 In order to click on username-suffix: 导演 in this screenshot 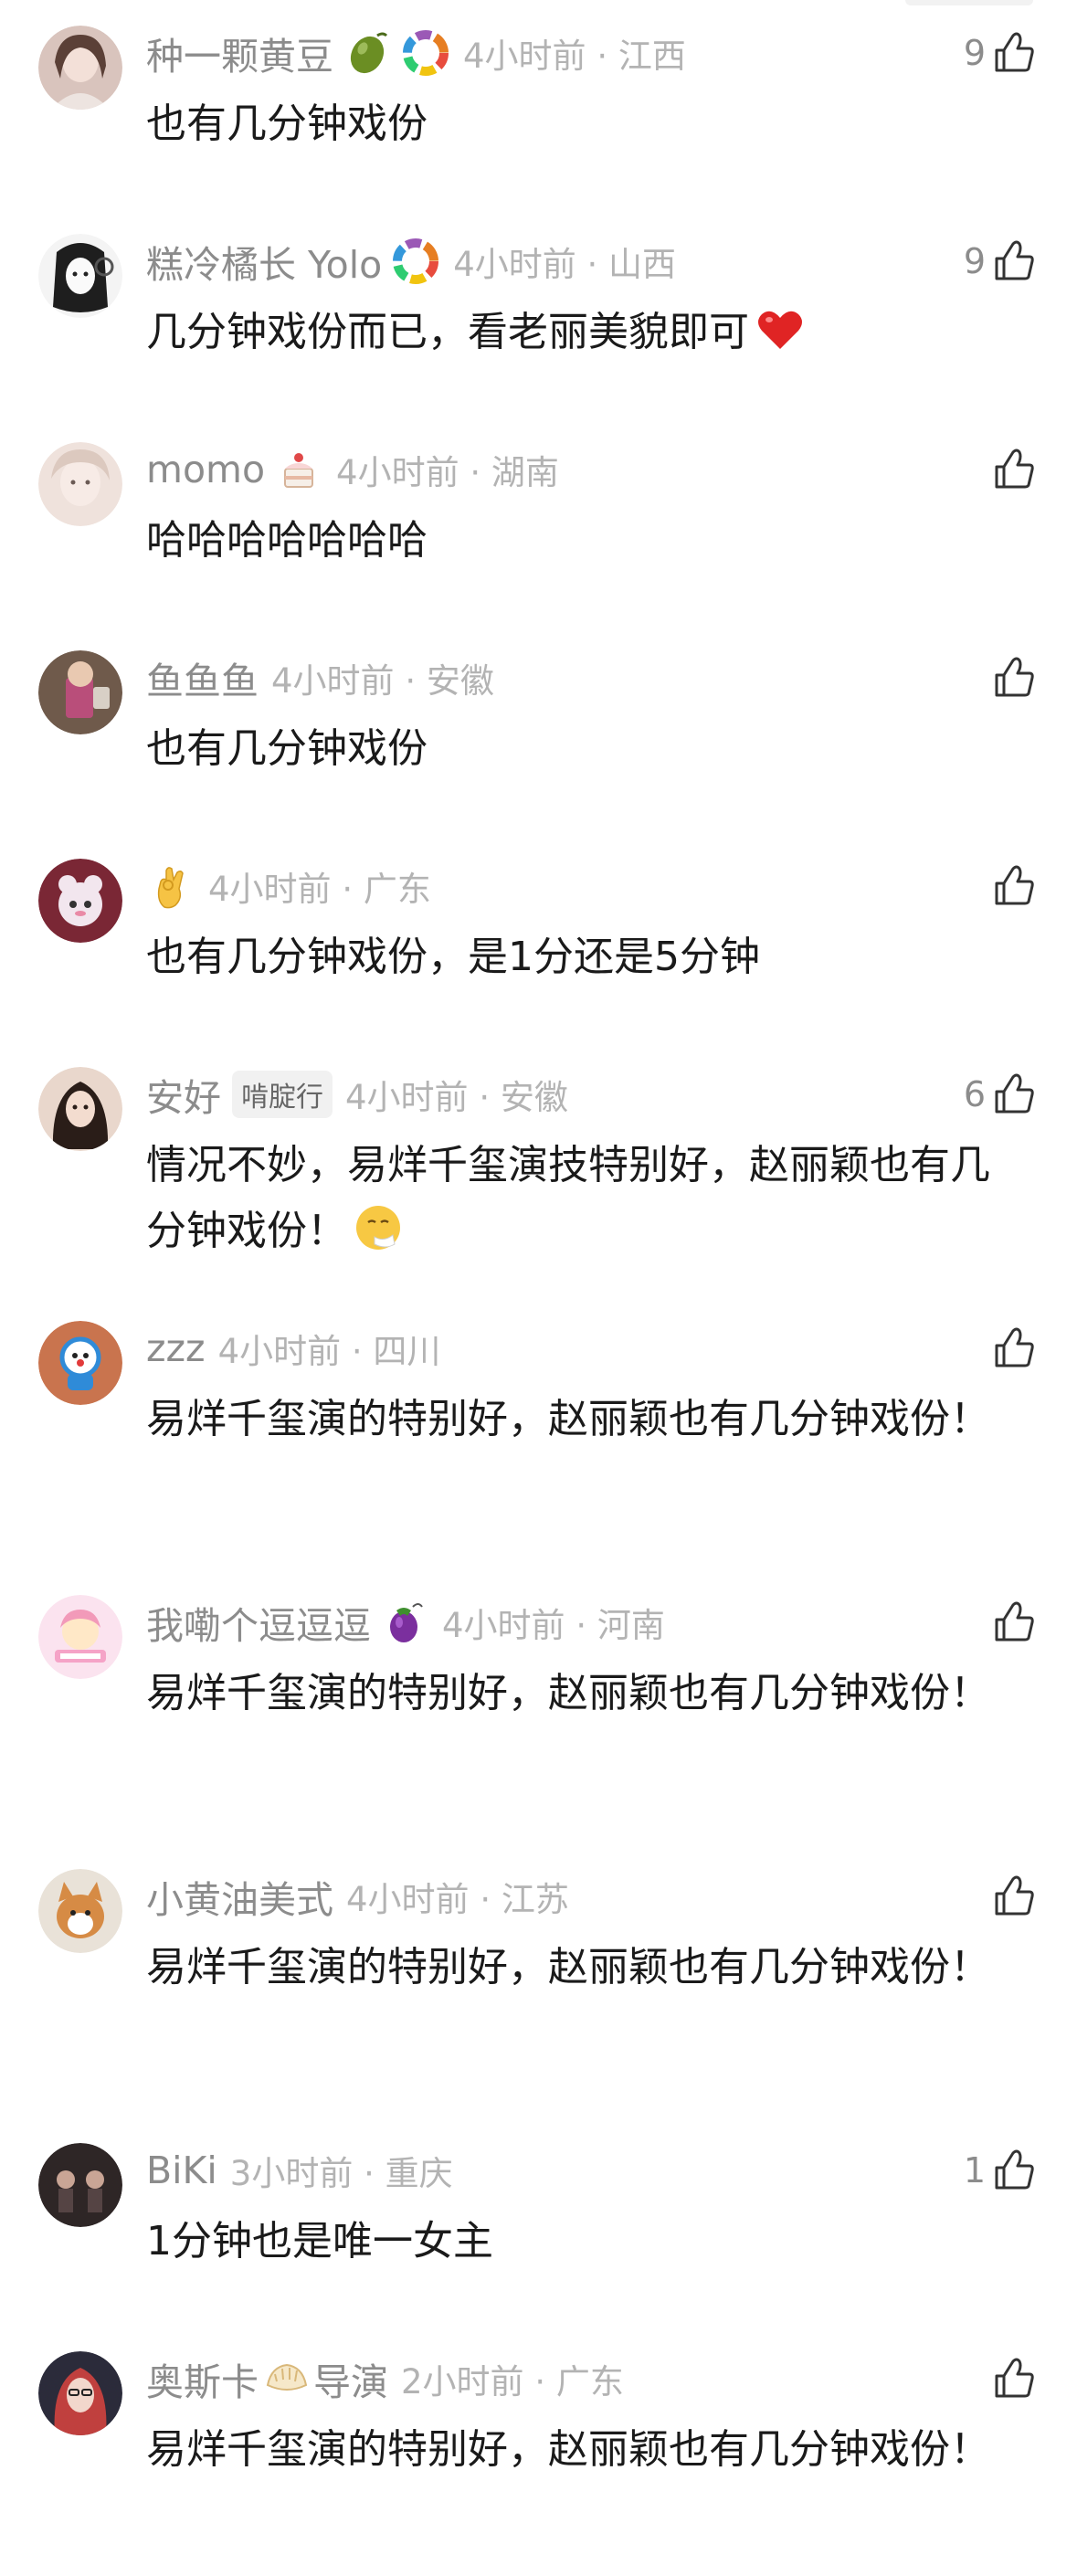, I will do `click(350, 2378)`.